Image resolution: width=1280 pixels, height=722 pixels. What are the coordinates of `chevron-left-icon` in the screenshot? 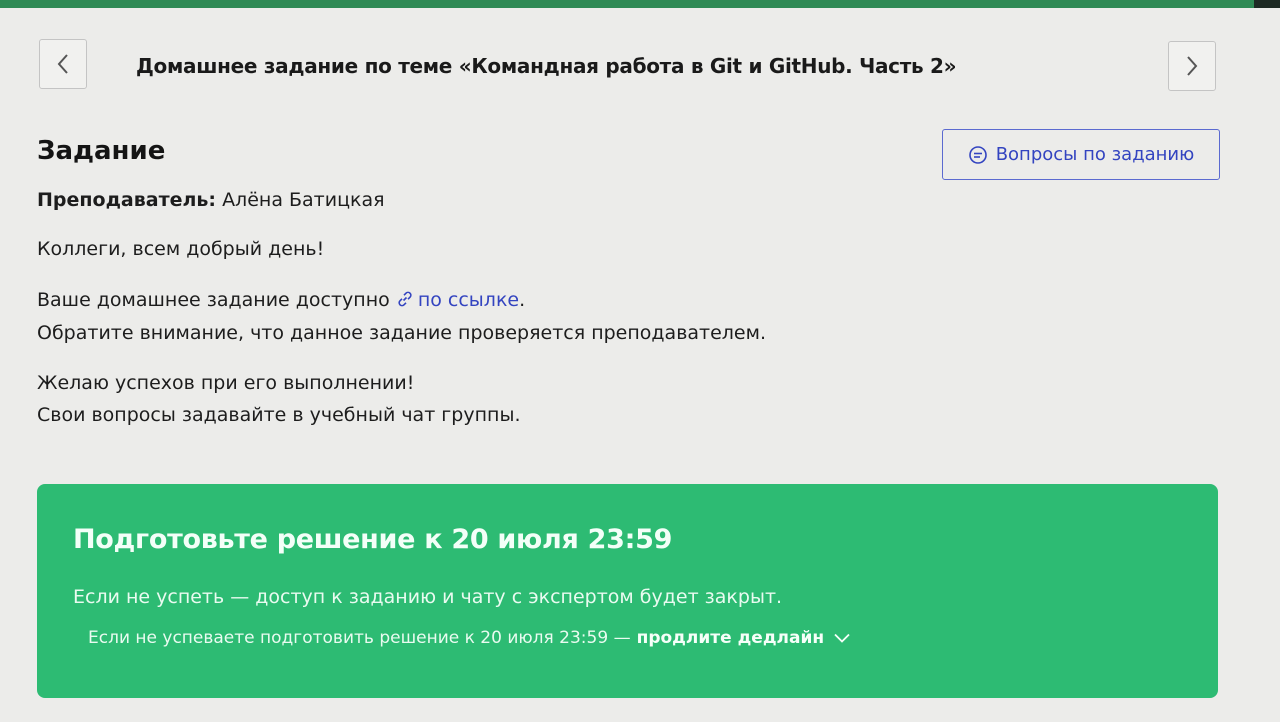 It's located at (62, 64).